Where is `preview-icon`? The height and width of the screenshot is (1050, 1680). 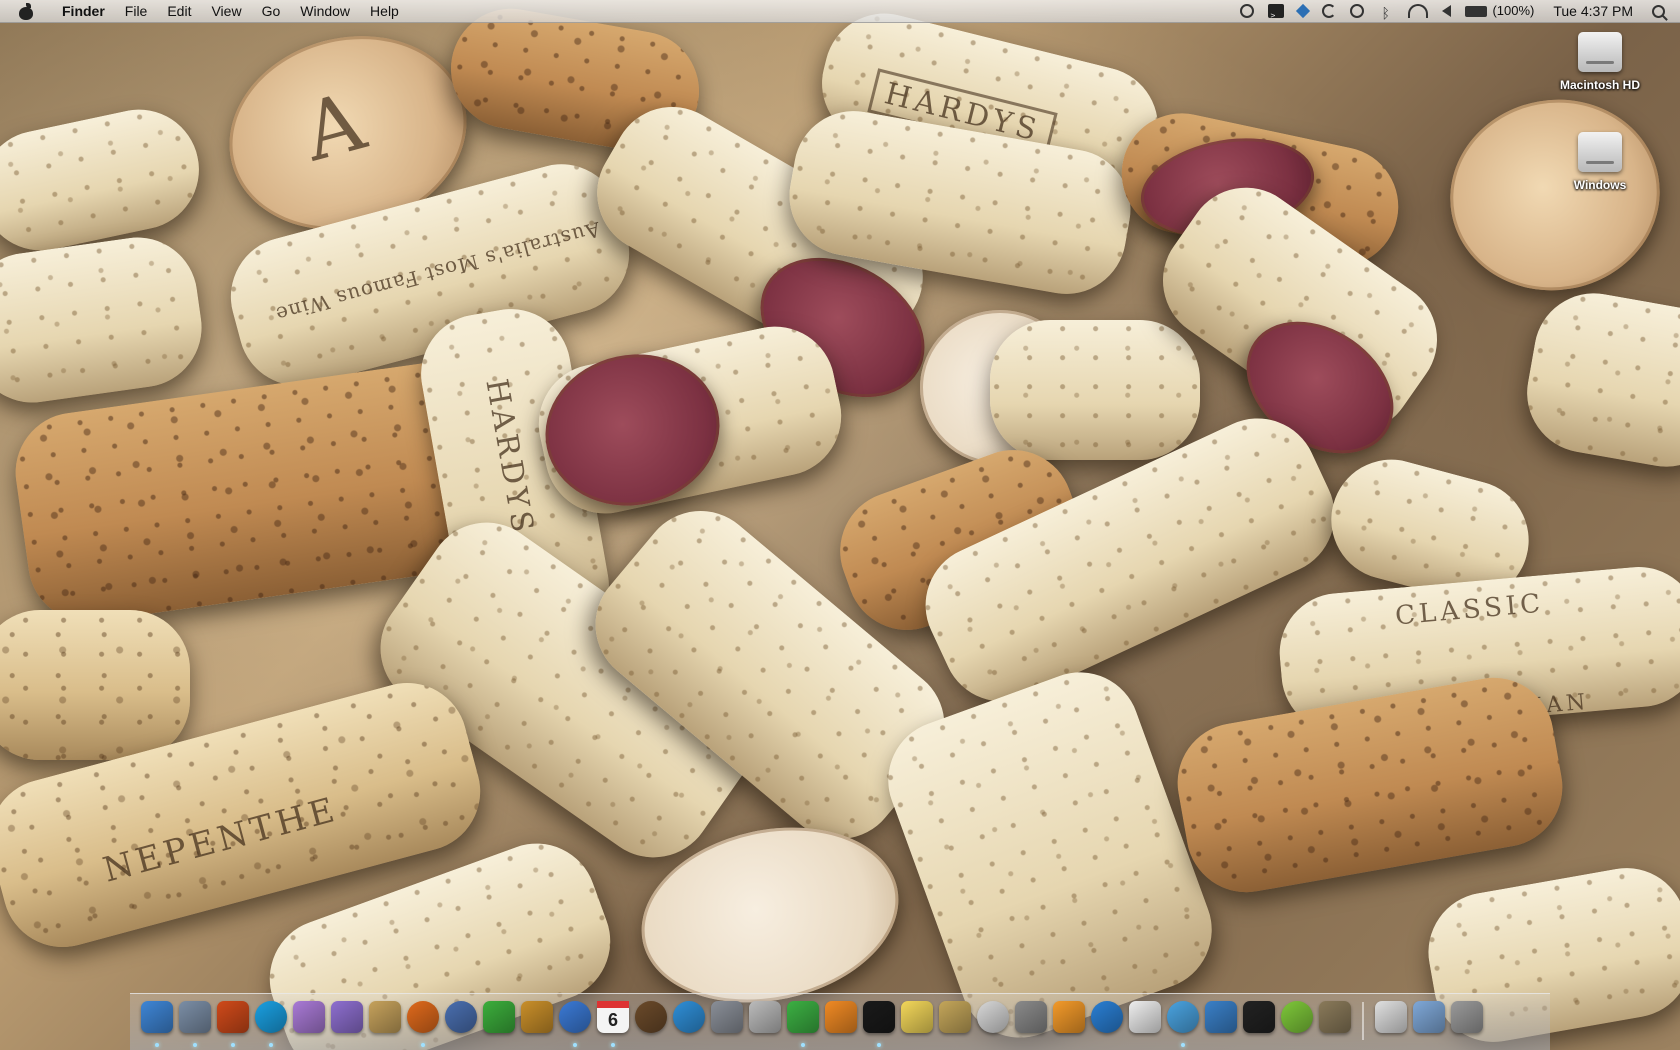 preview-icon is located at coordinates (195, 1017).